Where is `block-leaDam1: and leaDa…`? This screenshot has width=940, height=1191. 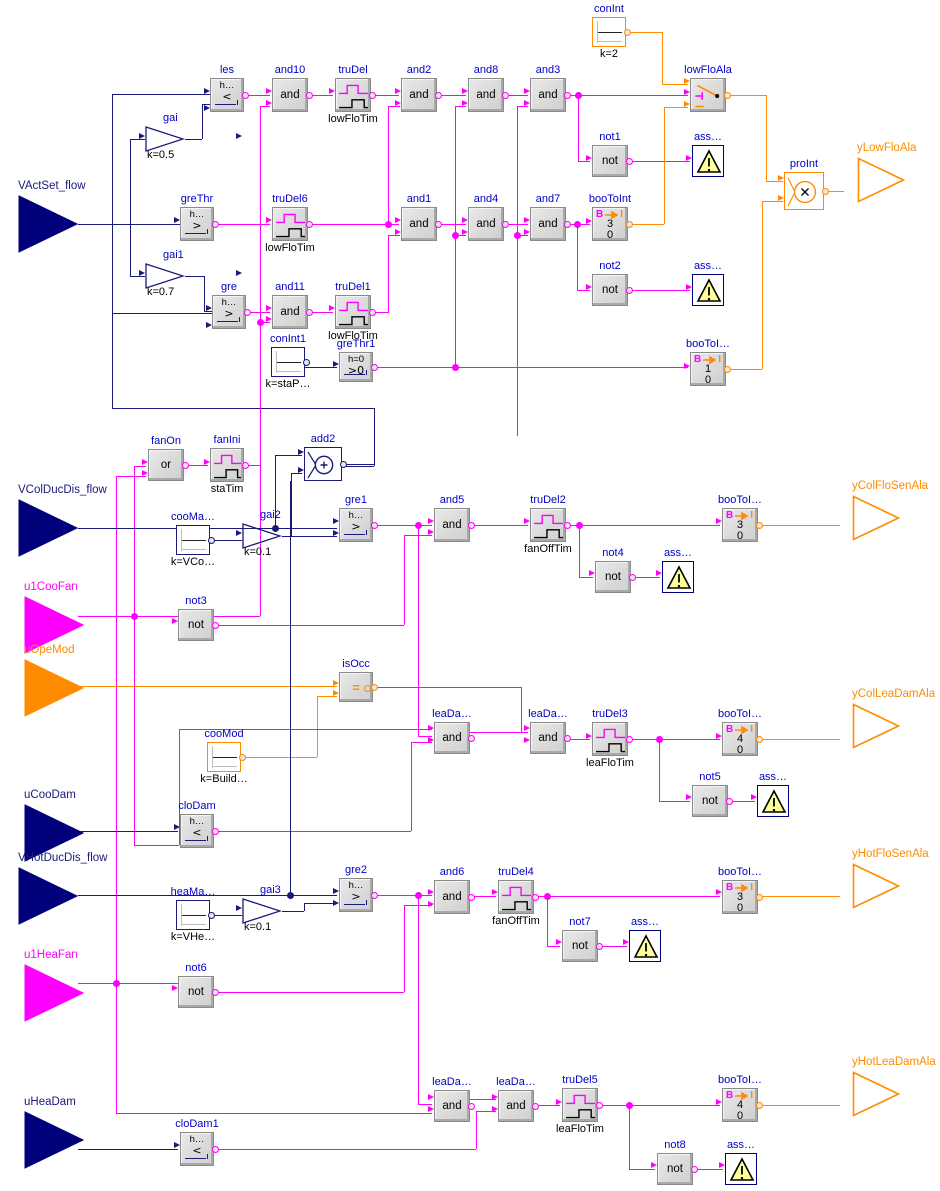
block-leaDam1: and leaDa… is located at coordinates (453, 731).